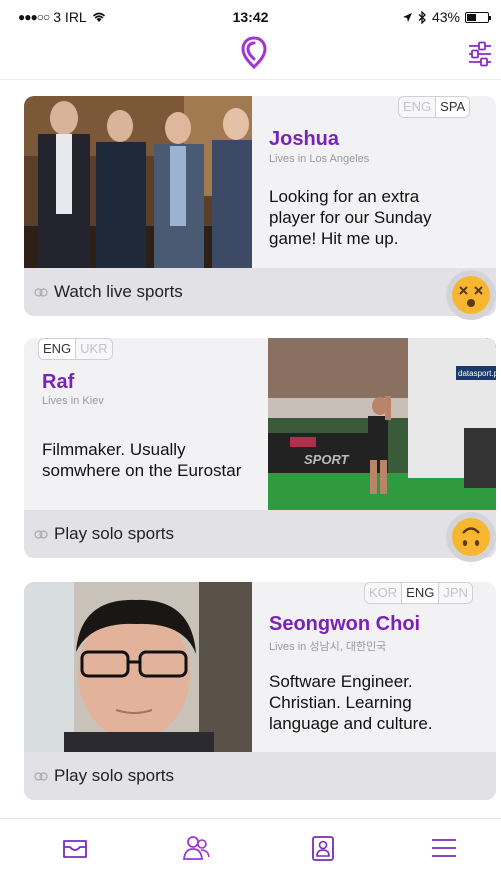  Describe the element at coordinates (319, 159) in the screenshot. I see `profile-location: Lives in Los Angeles` at that location.